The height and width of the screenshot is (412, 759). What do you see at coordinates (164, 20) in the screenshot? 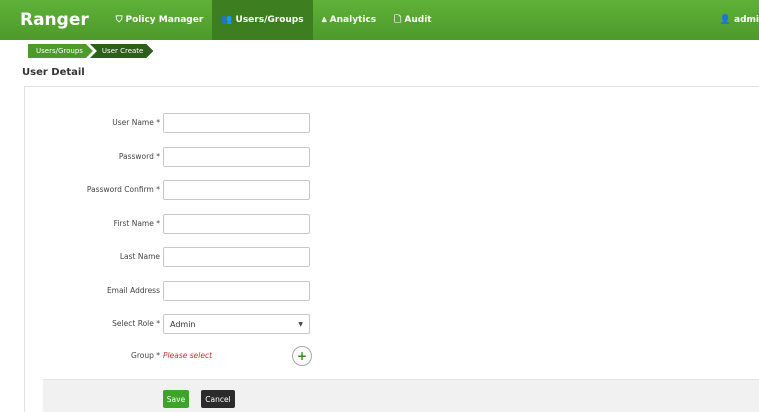
I see `nav-item-label: Policy Manager` at bounding box center [164, 20].